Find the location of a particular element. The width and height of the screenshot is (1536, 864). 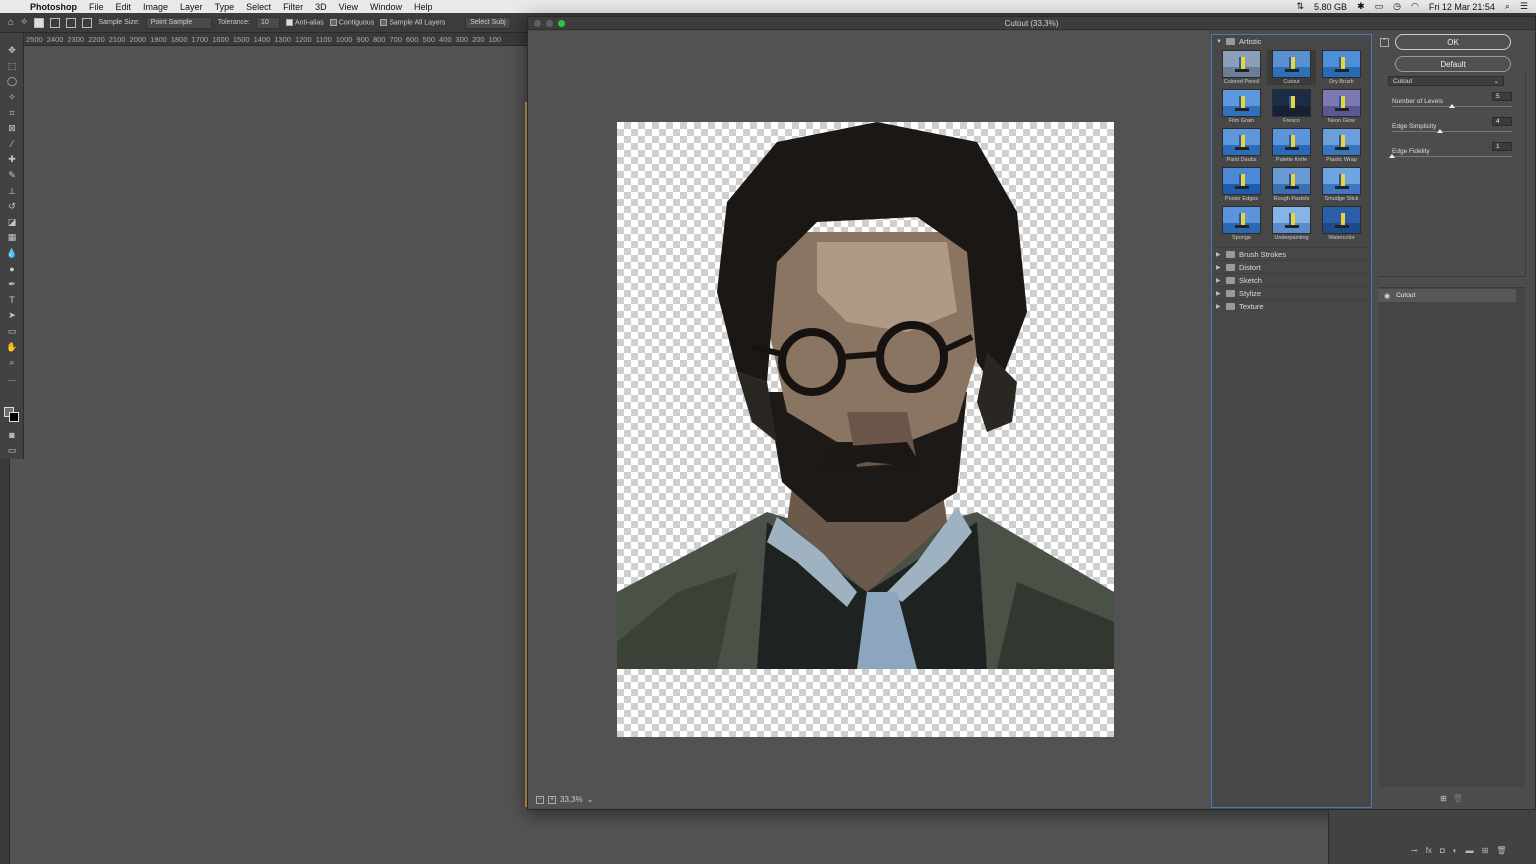

filter-thumb: Sponge is located at coordinates (1241, 223).